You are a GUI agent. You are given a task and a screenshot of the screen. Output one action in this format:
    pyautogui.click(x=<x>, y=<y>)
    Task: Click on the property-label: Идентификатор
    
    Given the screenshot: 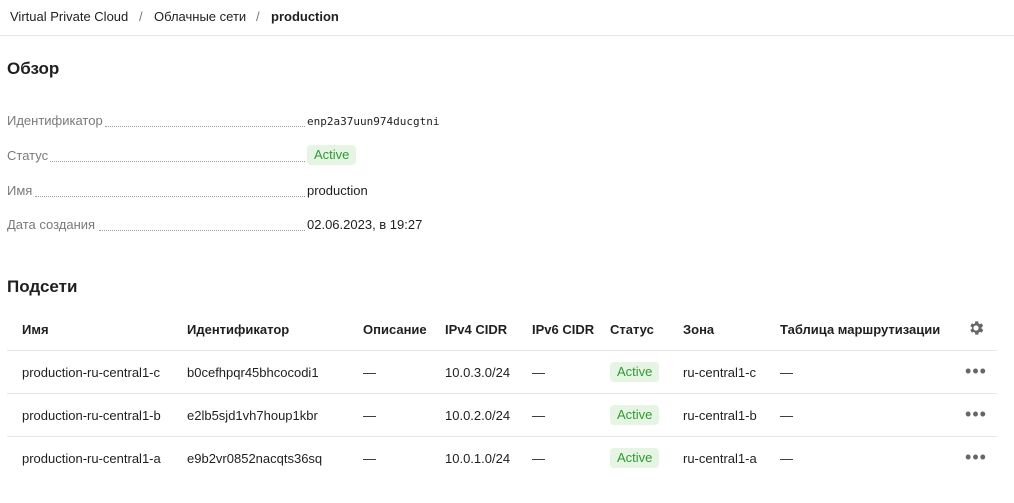 What is the action you would take?
    pyautogui.click(x=56, y=120)
    